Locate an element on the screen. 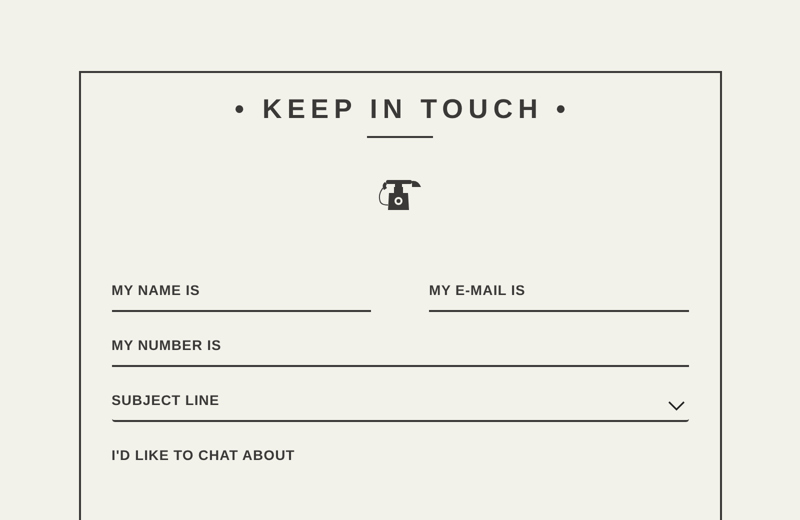 The width and height of the screenshot is (800, 520). input-field: MY NAME IS is located at coordinates (241, 295).